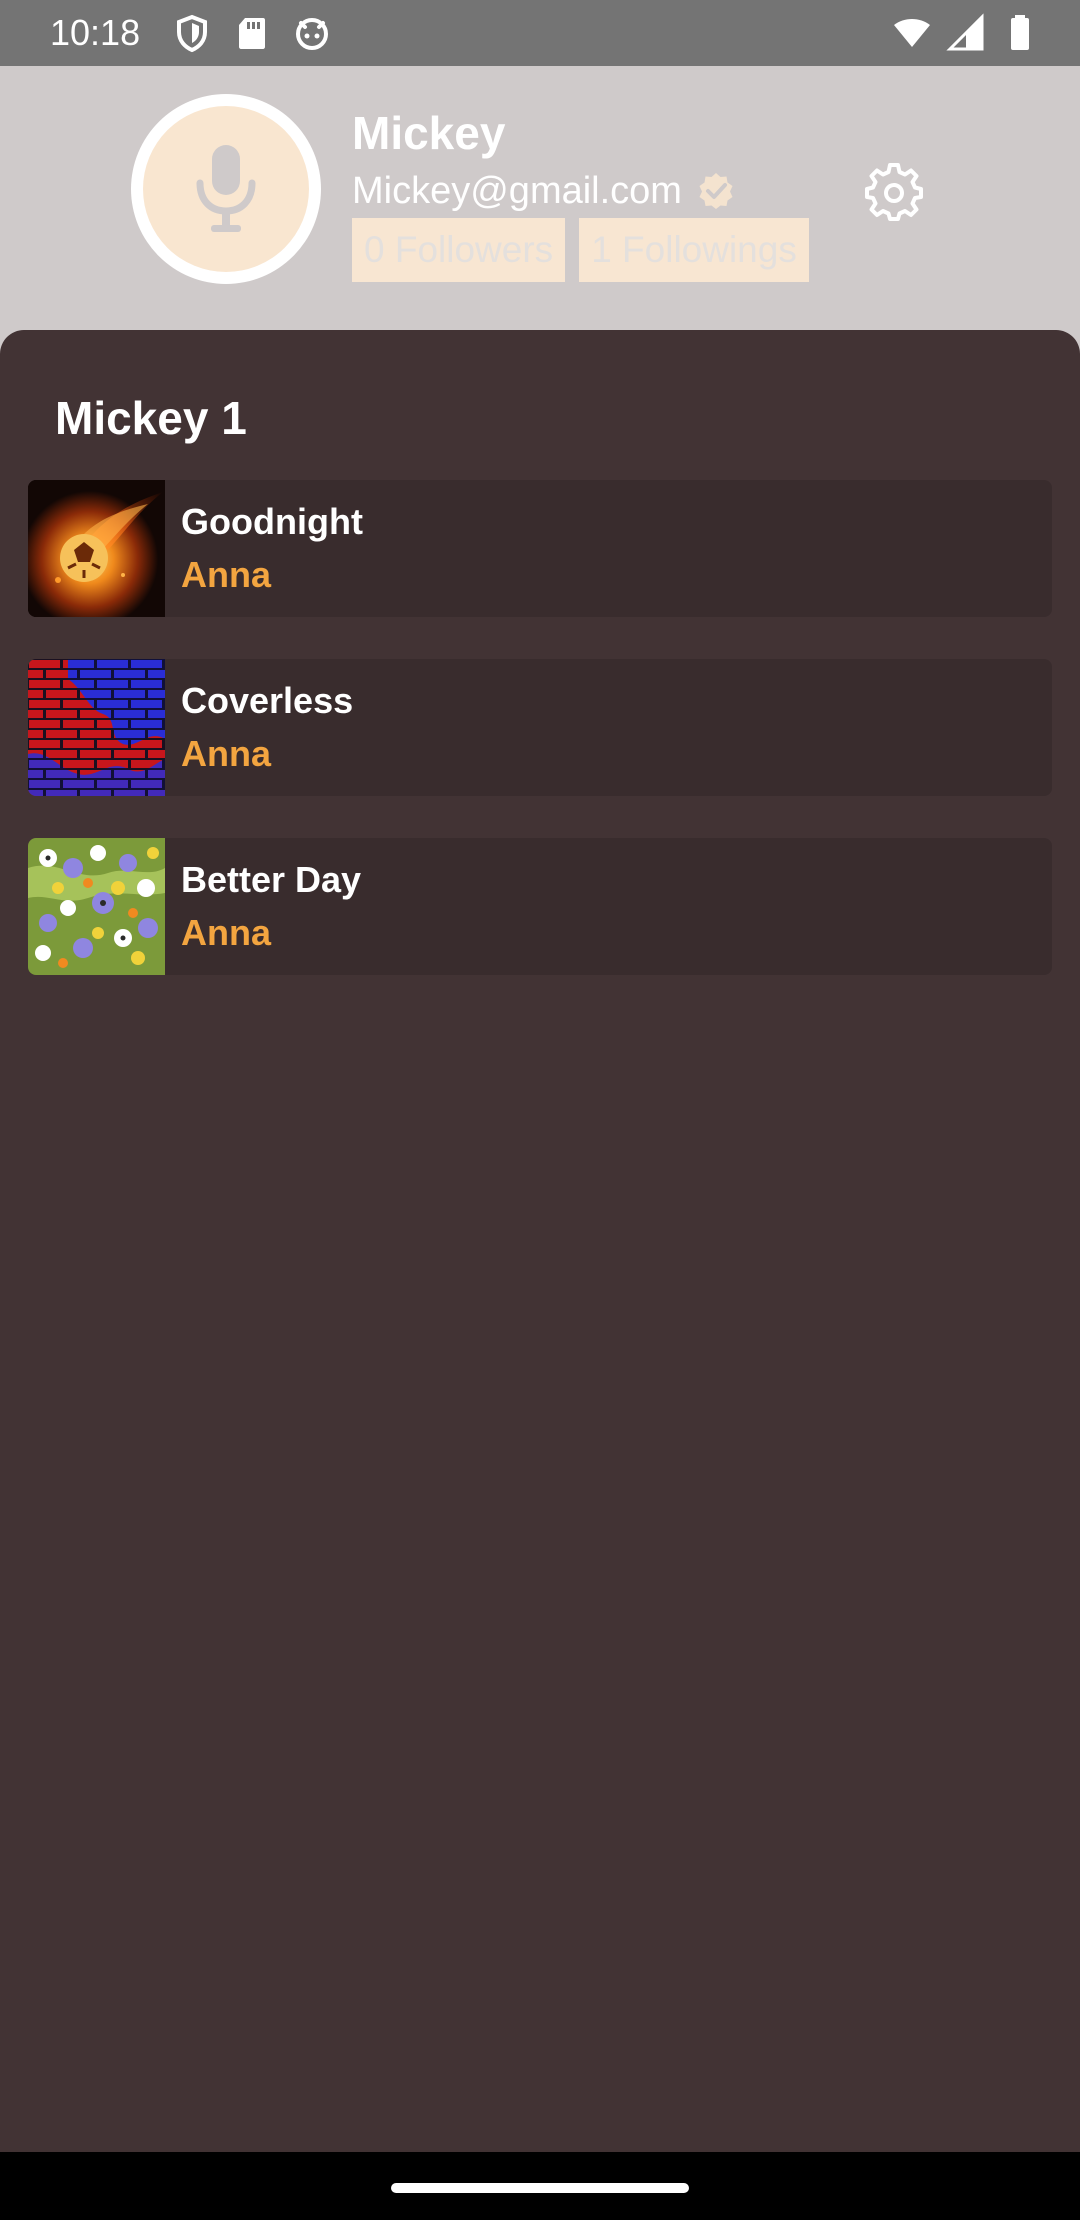 The image size is (1080, 2220). Describe the element at coordinates (272, 521) in the screenshot. I see `track-title: Goodnight` at that location.